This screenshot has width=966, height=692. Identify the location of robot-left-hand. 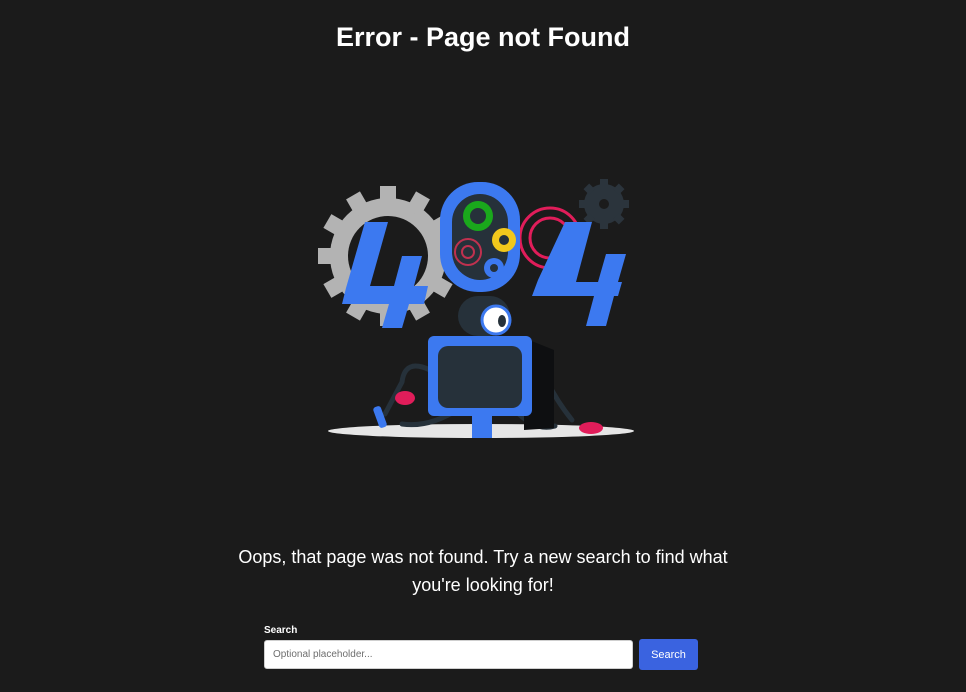
(405, 398).